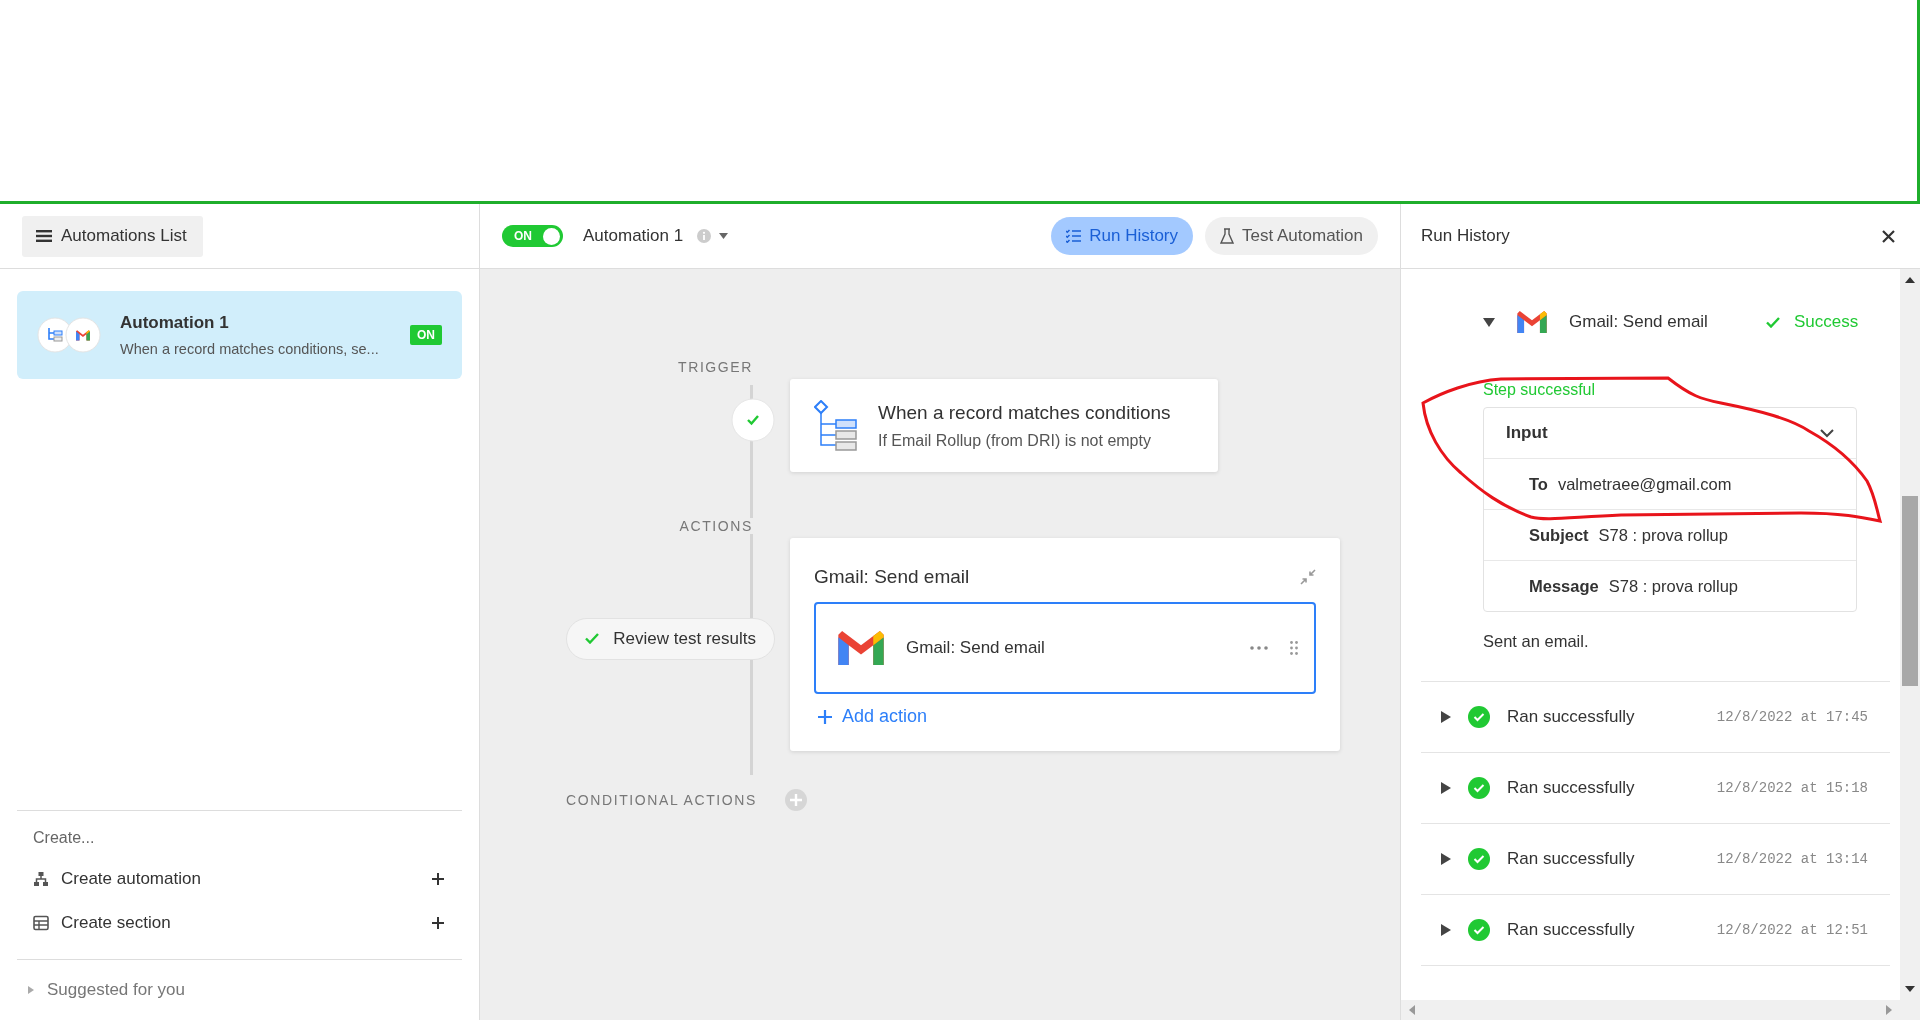  I want to click on step-result-message: Step successful, so click(1540, 390).